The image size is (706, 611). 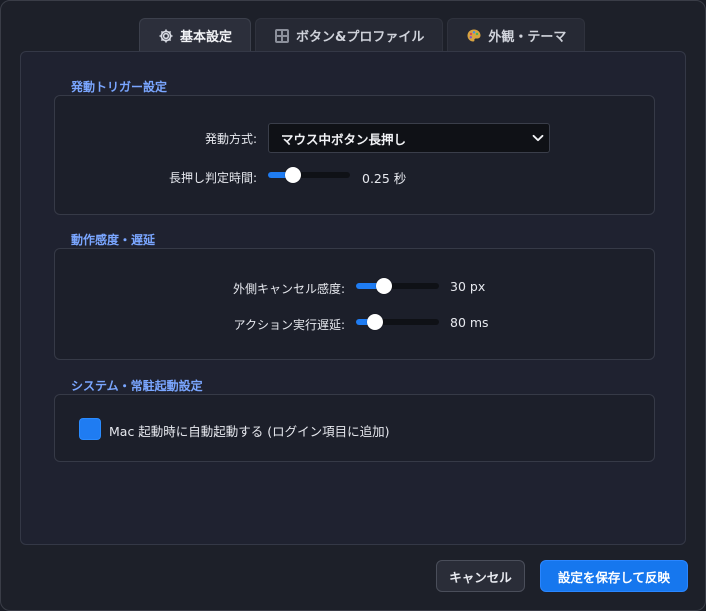 I want to click on section-title-trigger: 発動トリガー設定, so click(x=119, y=87).